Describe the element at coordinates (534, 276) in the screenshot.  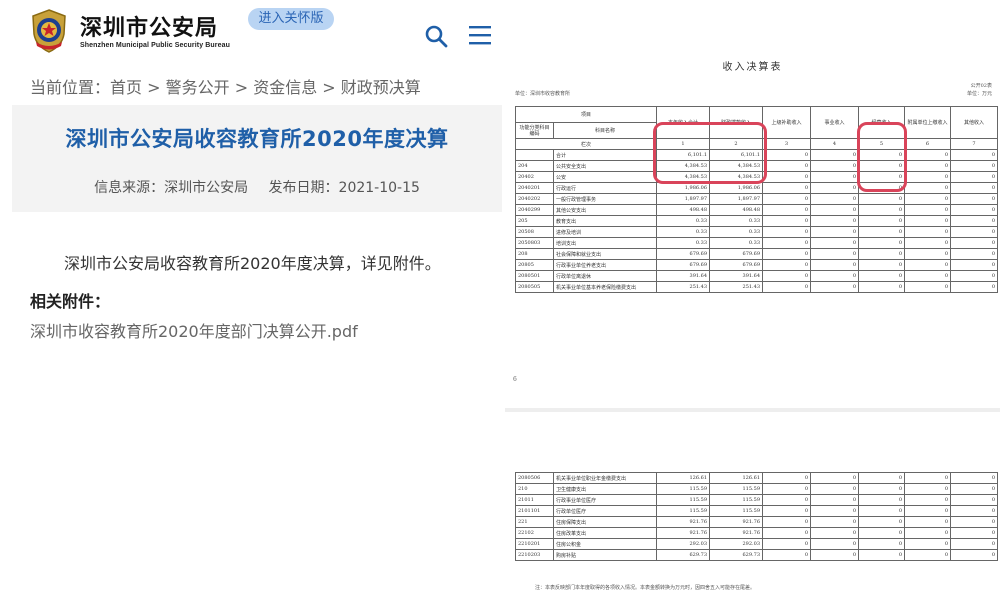
I see `table-cell: 2080501` at that location.